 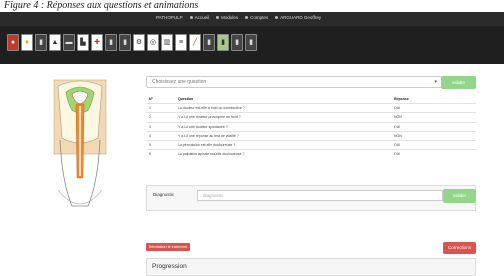 What do you see at coordinates (294, 82) in the screenshot?
I see `question-select: Choisissez une question ▾` at bounding box center [294, 82].